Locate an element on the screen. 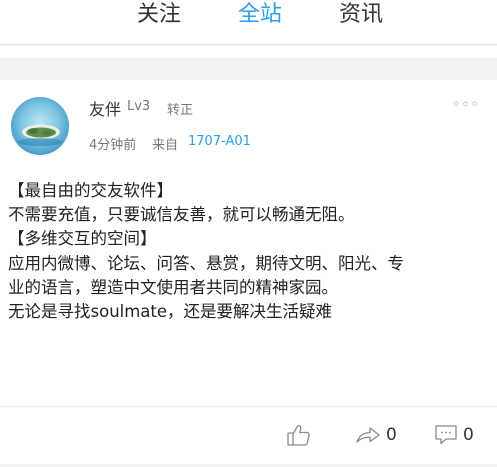 The height and width of the screenshot is (467, 497). post-line: 应用内微博、论坛、问答、悬赏，期待文明、阳光、专 is located at coordinates (206, 263).